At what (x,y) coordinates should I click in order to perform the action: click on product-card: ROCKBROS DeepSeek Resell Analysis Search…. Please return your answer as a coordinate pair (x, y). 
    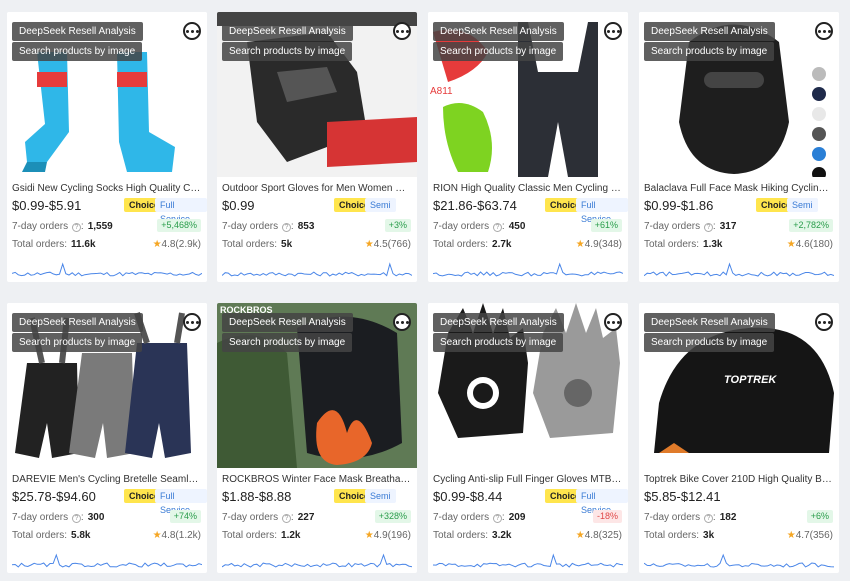
    Looking at the image, I should click on (317, 438).